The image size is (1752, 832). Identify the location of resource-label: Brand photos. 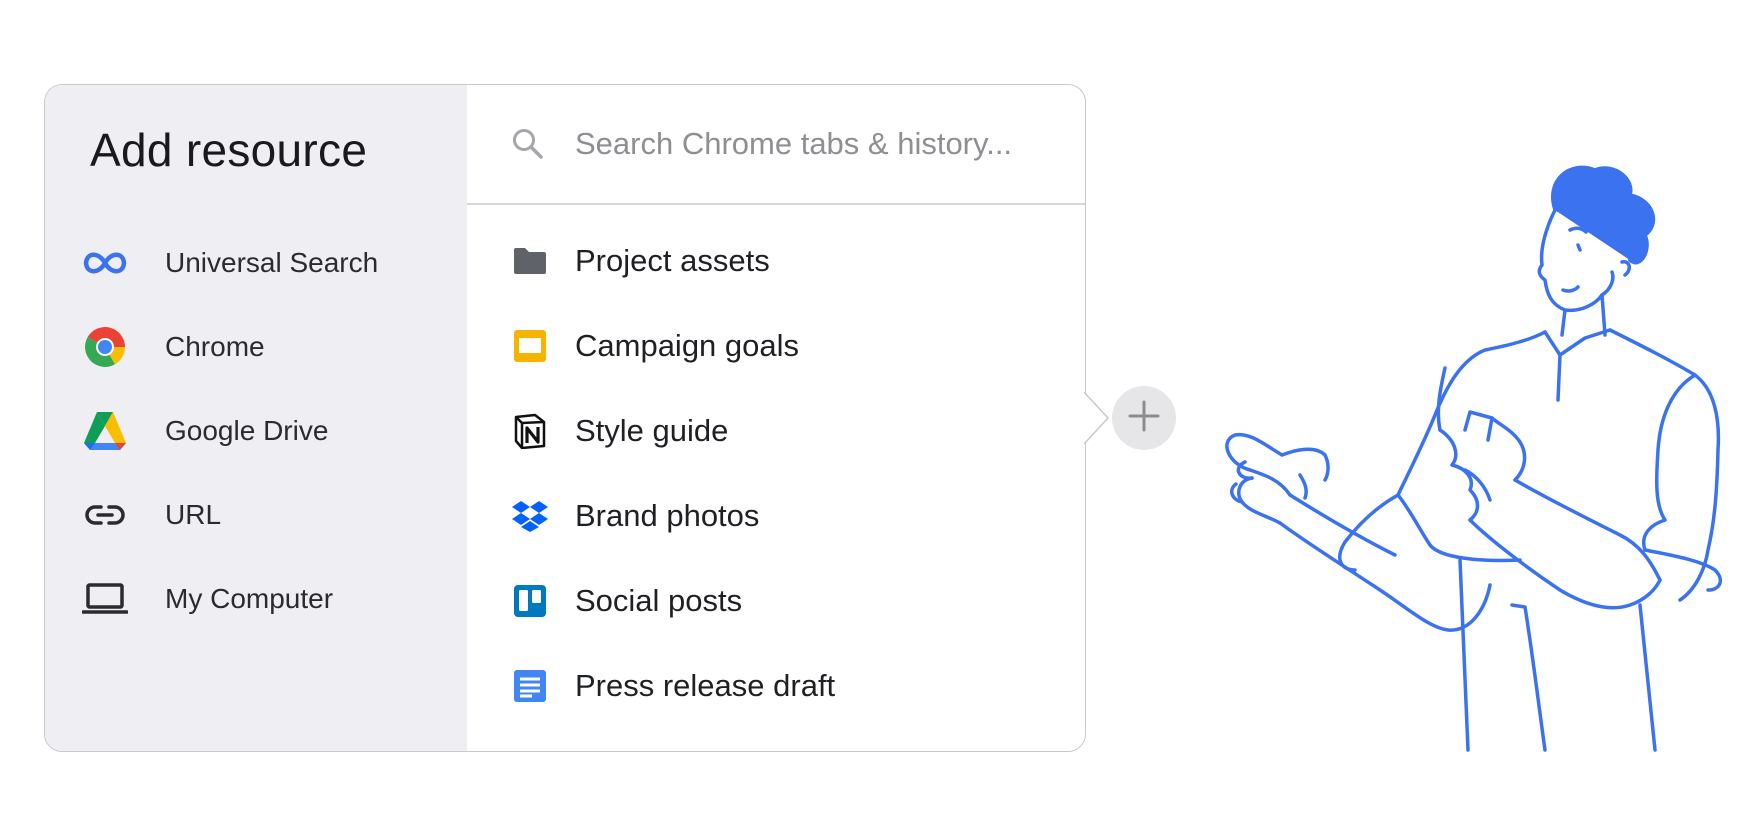
(667, 515).